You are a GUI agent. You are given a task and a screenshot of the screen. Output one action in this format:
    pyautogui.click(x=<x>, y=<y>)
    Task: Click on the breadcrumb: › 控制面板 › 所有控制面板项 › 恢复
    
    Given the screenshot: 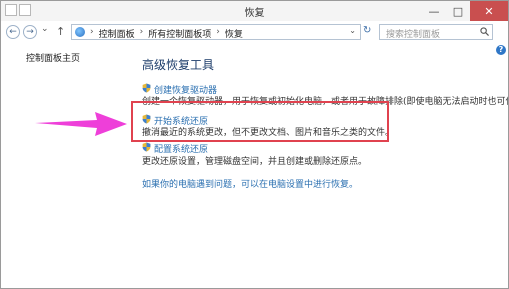 What is the action you would take?
    pyautogui.click(x=166, y=33)
    